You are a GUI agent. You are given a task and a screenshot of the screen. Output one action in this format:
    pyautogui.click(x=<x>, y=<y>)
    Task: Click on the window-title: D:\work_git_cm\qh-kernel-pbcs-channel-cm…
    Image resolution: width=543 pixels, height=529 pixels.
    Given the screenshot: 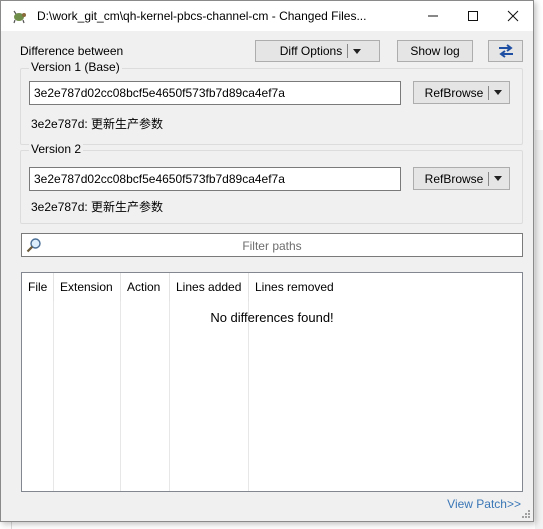 What is the action you would take?
    pyautogui.click(x=202, y=16)
    